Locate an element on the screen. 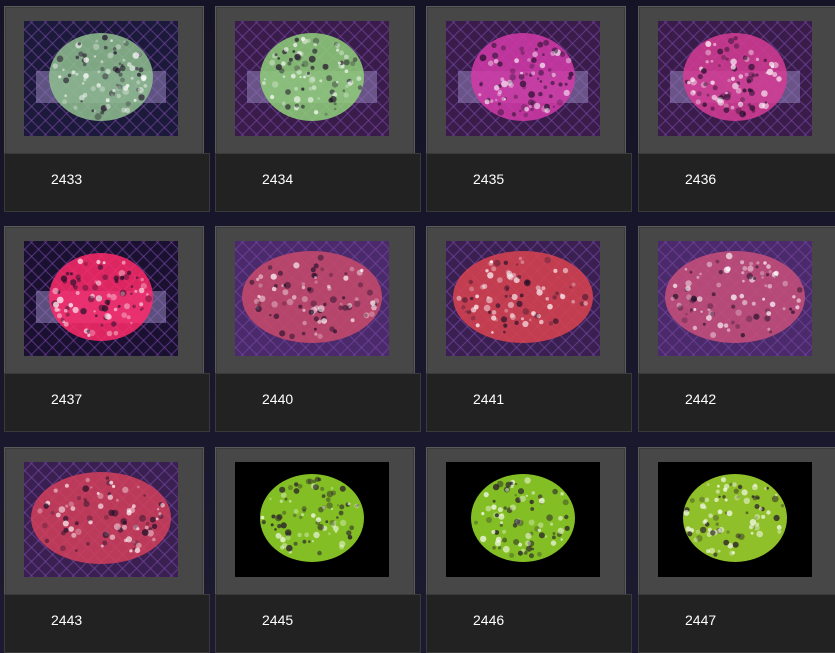 This screenshot has height=653, width=835. caption-box: 2436 is located at coordinates (736, 182).